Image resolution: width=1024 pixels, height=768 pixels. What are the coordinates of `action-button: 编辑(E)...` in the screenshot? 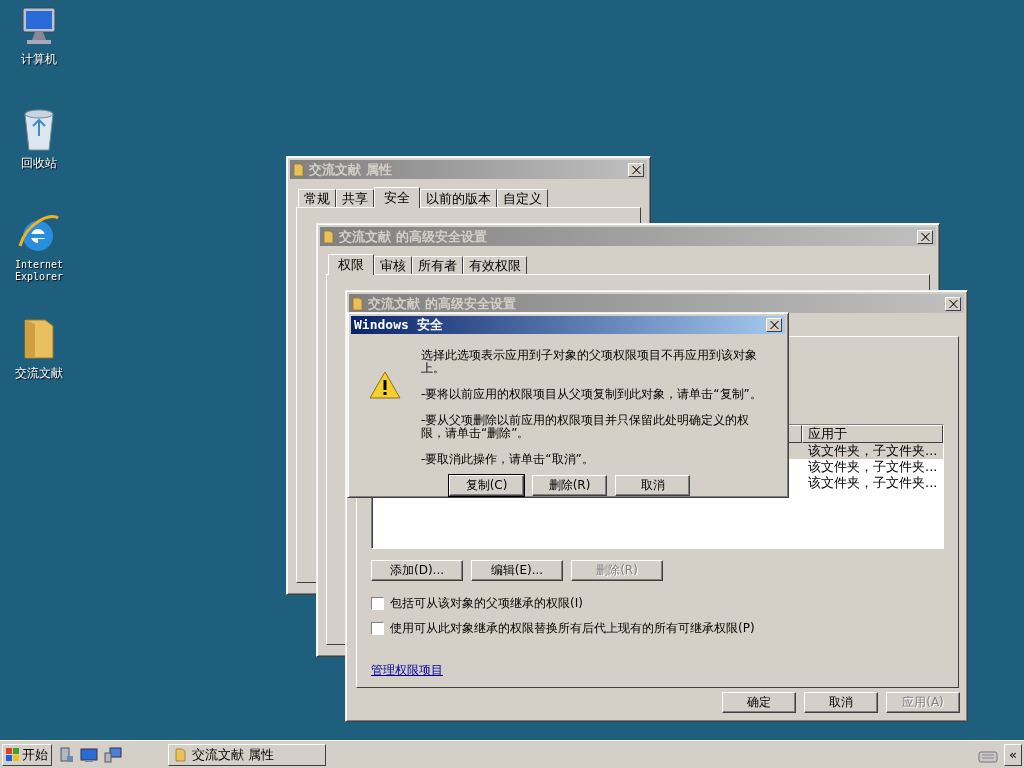 It's located at (517, 570).